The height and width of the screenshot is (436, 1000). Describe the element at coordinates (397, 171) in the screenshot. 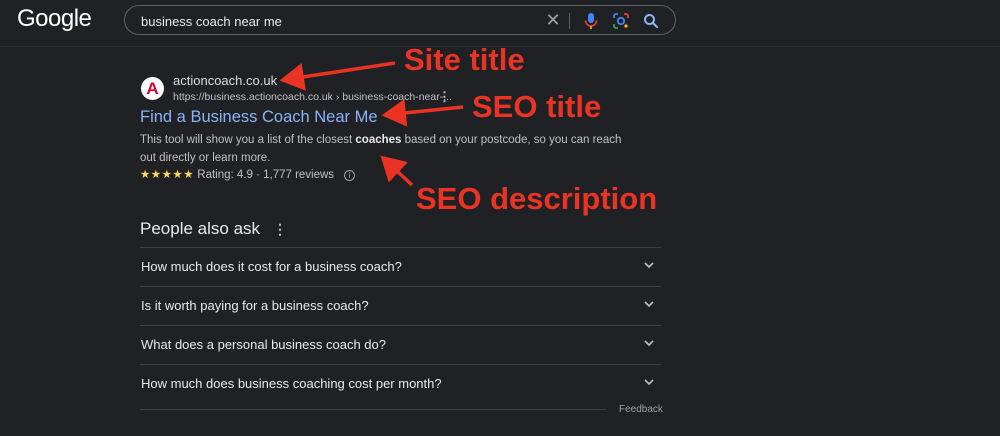

I see `seo-description-arrow` at that location.